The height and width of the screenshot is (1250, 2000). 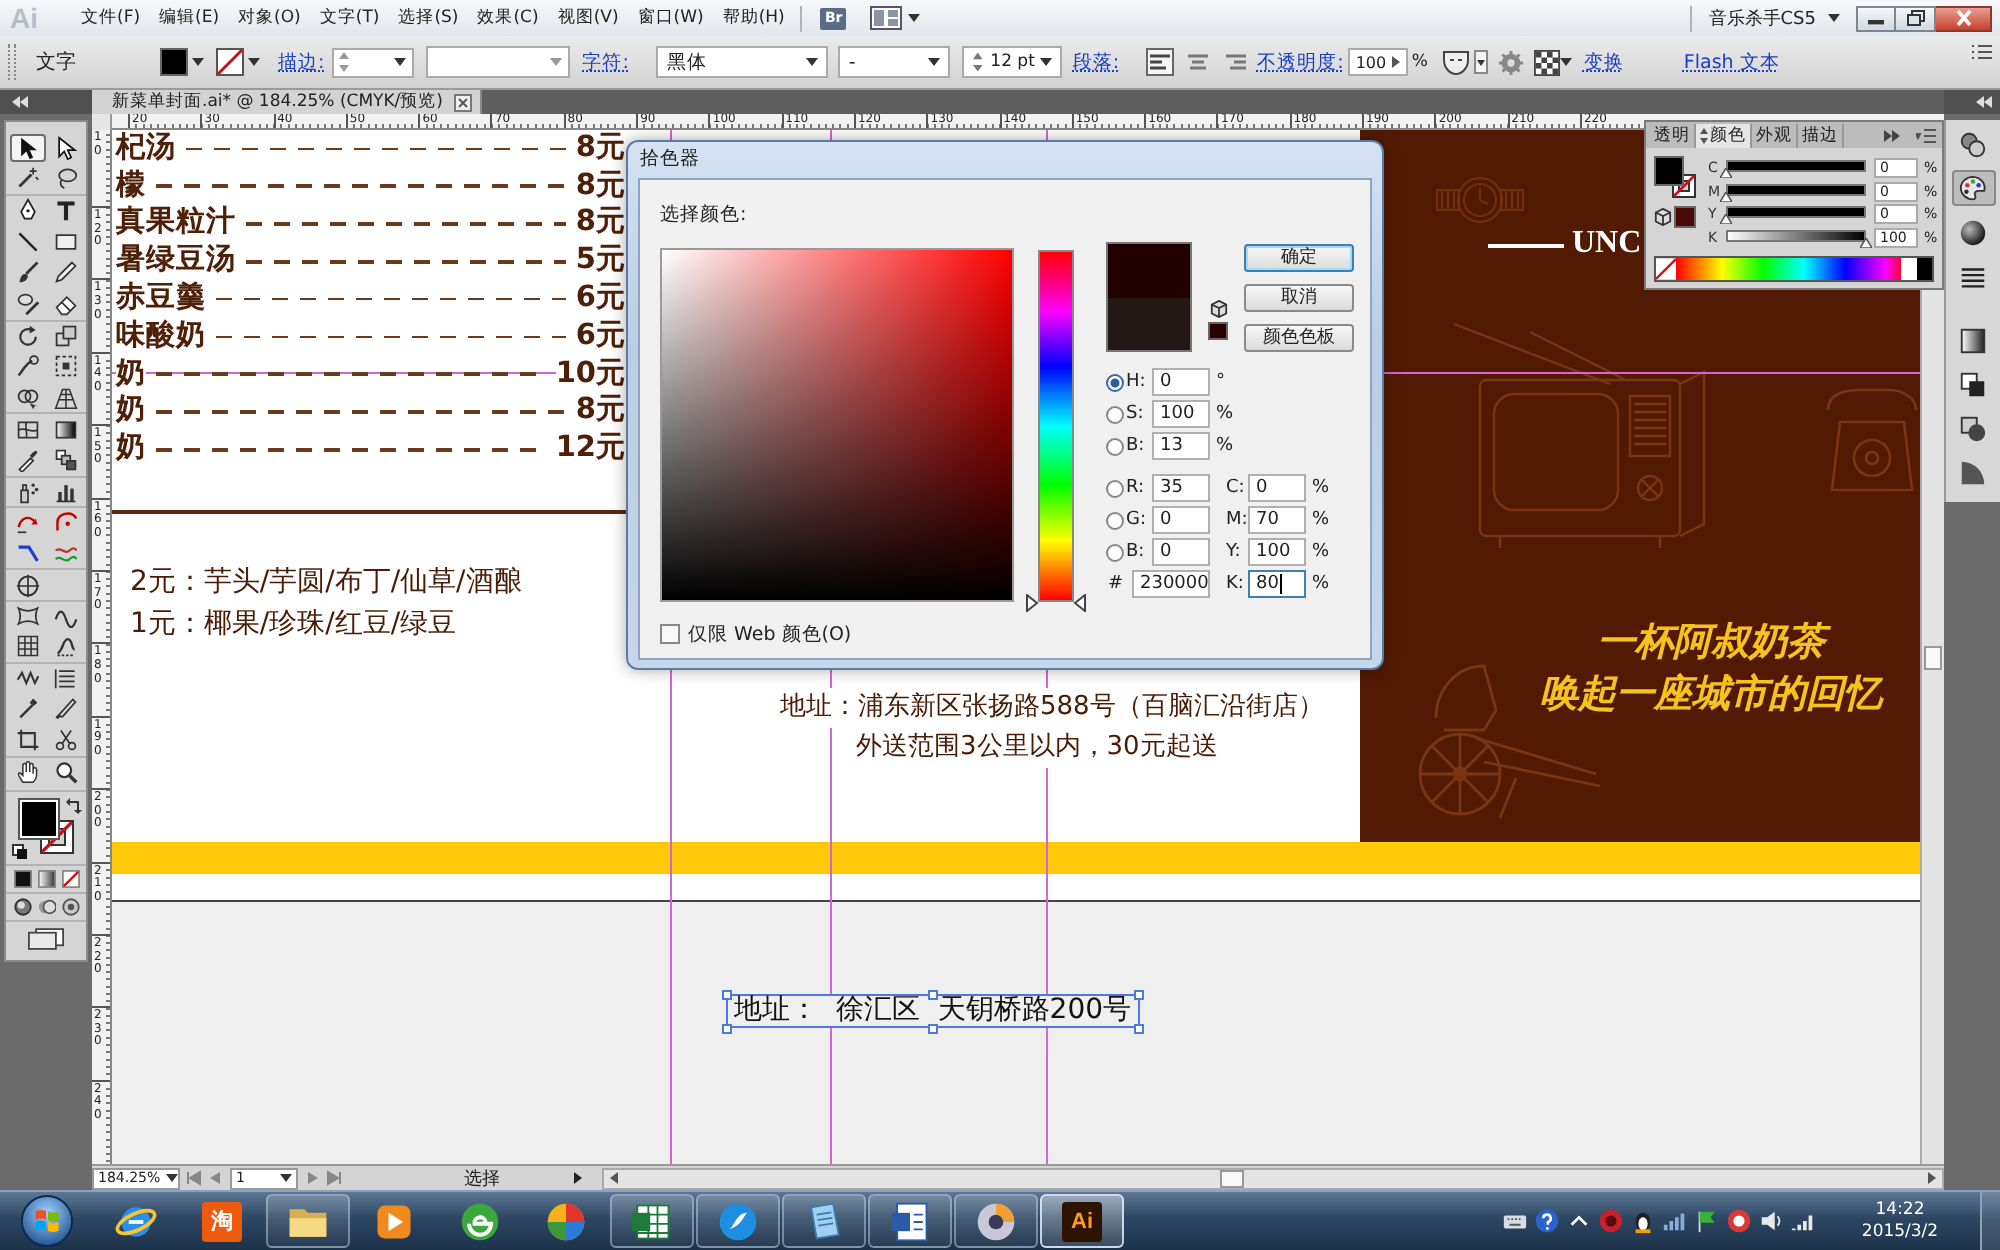 What do you see at coordinates (1056, 432) in the screenshot?
I see `hue-slider` at bounding box center [1056, 432].